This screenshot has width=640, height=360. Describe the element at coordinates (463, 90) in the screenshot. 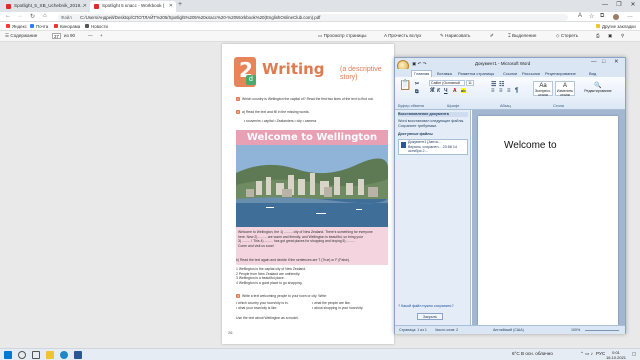

I see `highlight-icon: ab` at that location.